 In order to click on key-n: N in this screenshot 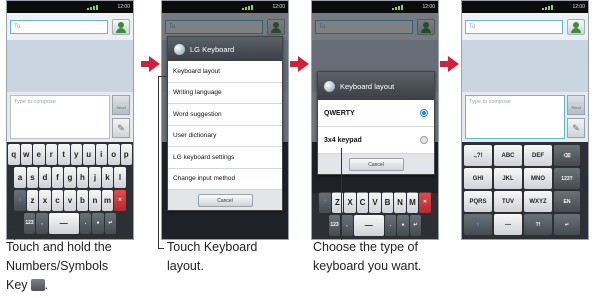, I will do `click(400, 202)`.